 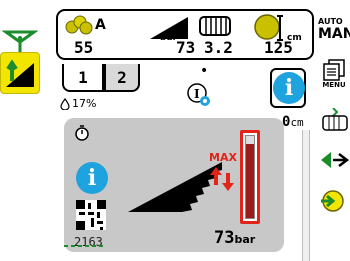 I want to click on bale-value: 3.2, so click(x=218, y=47).